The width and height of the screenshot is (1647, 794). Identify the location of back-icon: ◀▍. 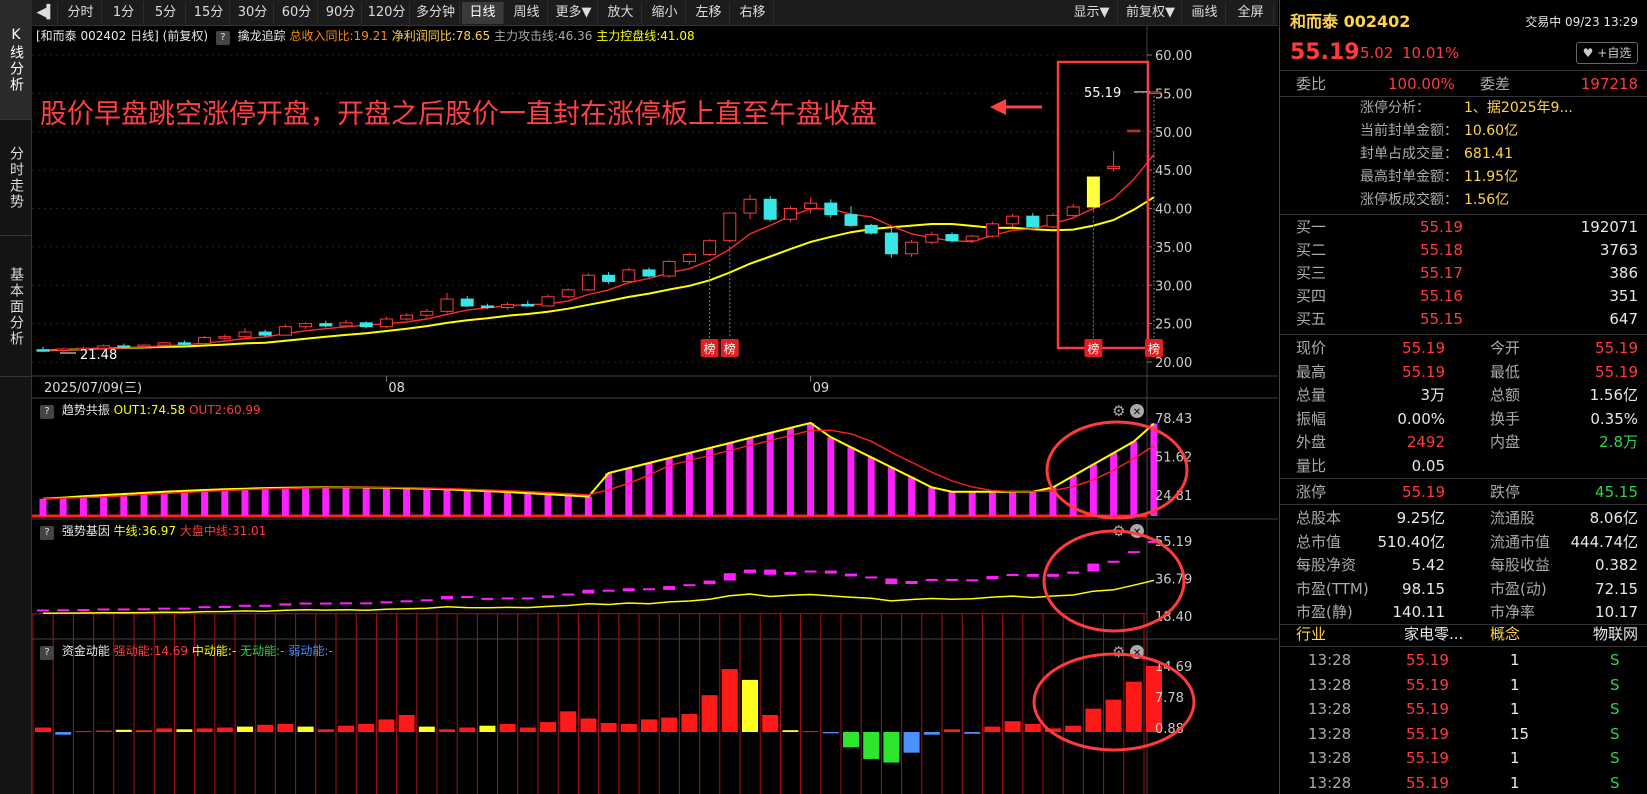
(47, 13).